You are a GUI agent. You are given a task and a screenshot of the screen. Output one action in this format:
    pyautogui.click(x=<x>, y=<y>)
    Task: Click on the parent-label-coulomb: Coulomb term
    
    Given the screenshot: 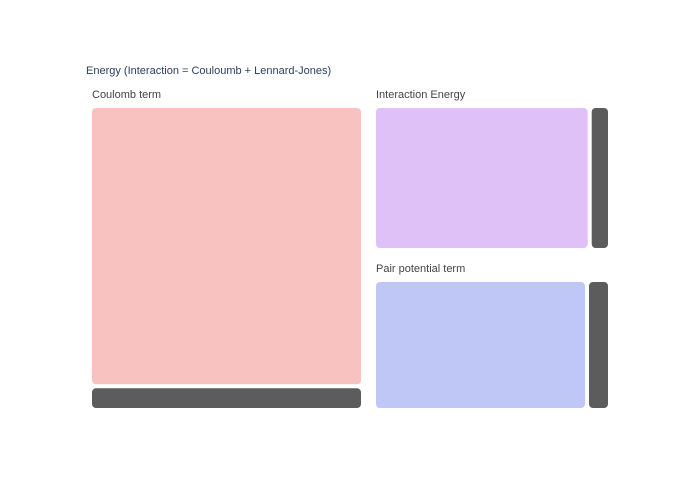 What is the action you would take?
    pyautogui.click(x=126, y=95)
    